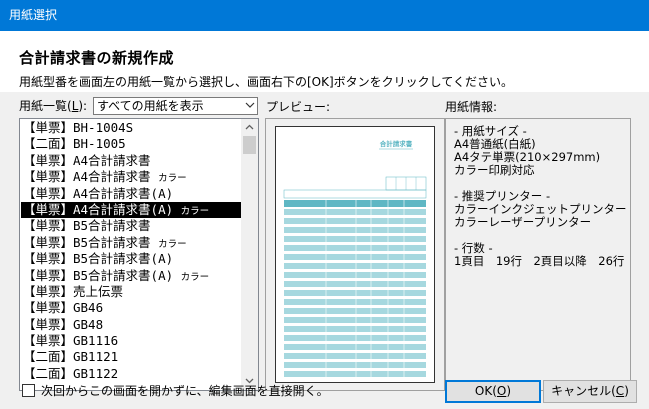 This screenshot has height=409, width=649. I want to click on cancel-button: キャンセル(C), so click(590, 391).